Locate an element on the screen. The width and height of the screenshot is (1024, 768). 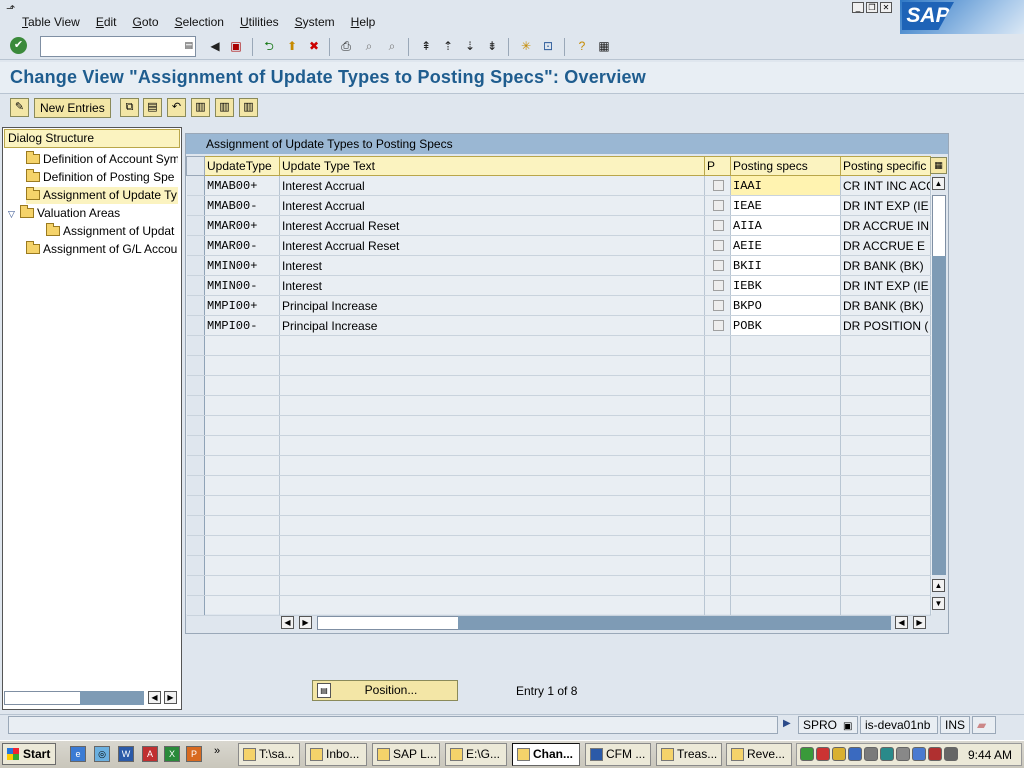
menu-system: System is located at coordinates (315, 22).